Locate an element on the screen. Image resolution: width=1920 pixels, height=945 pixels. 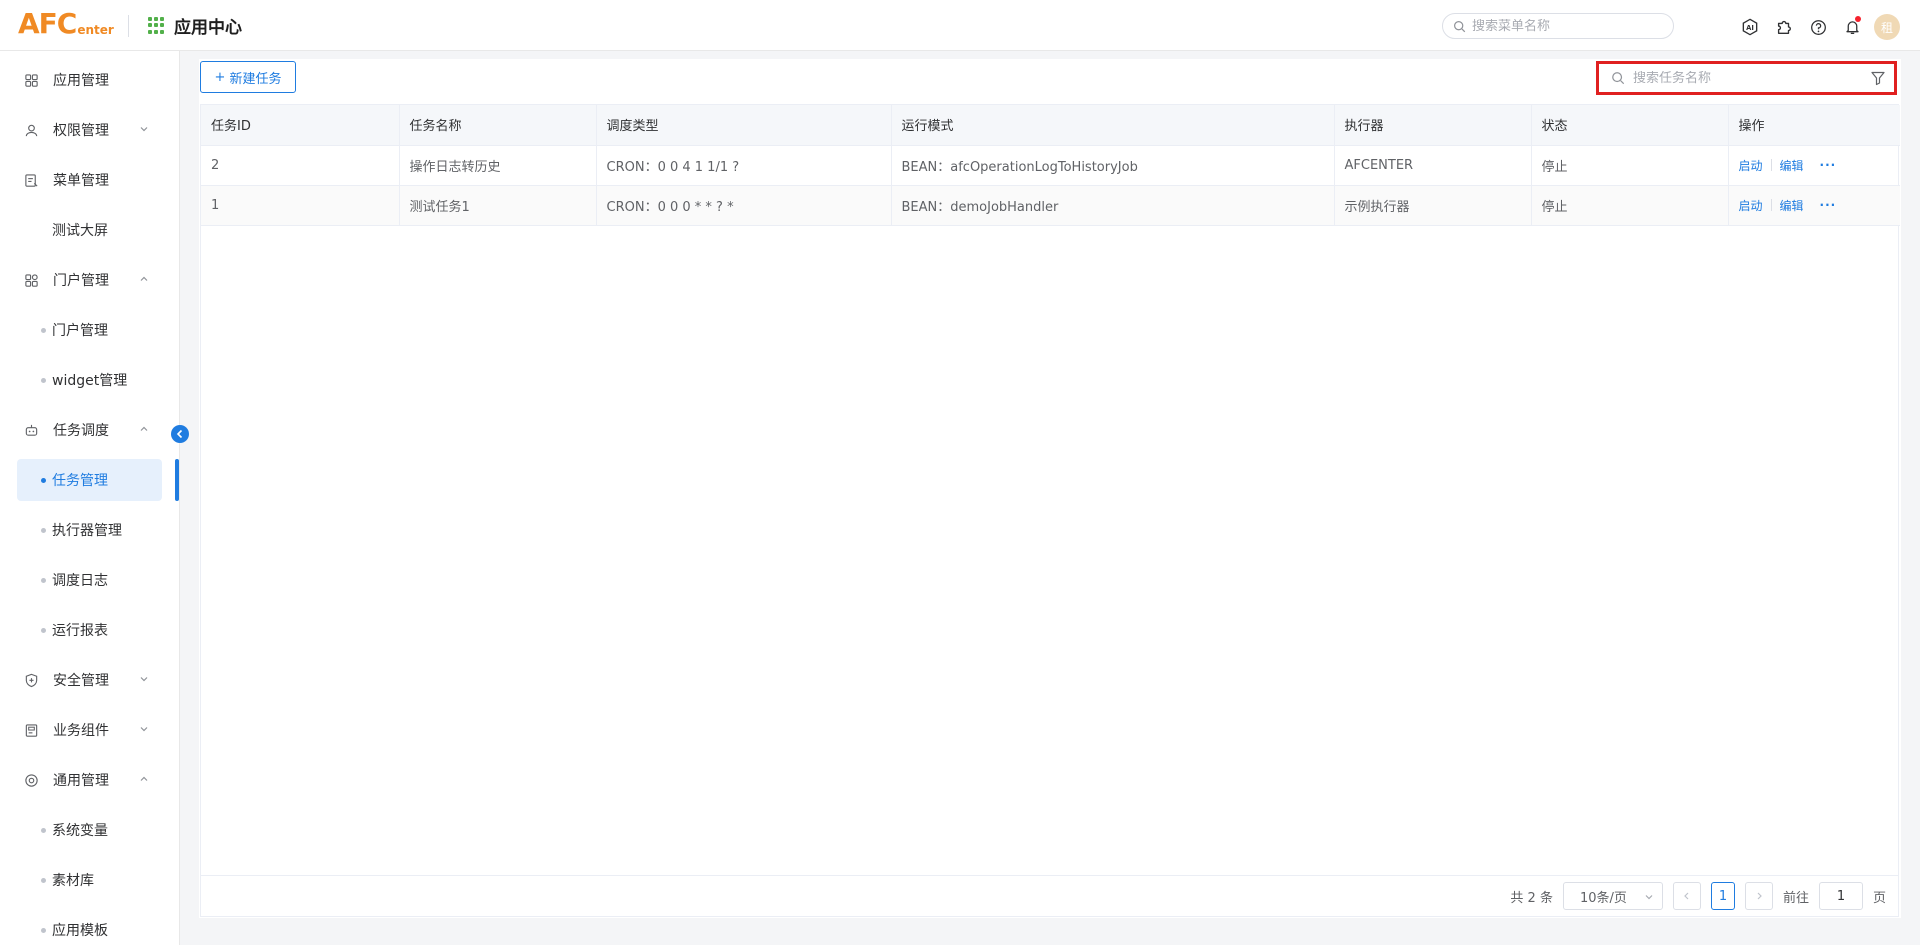
sidebar-item: 应用模板 is located at coordinates (89, 927).